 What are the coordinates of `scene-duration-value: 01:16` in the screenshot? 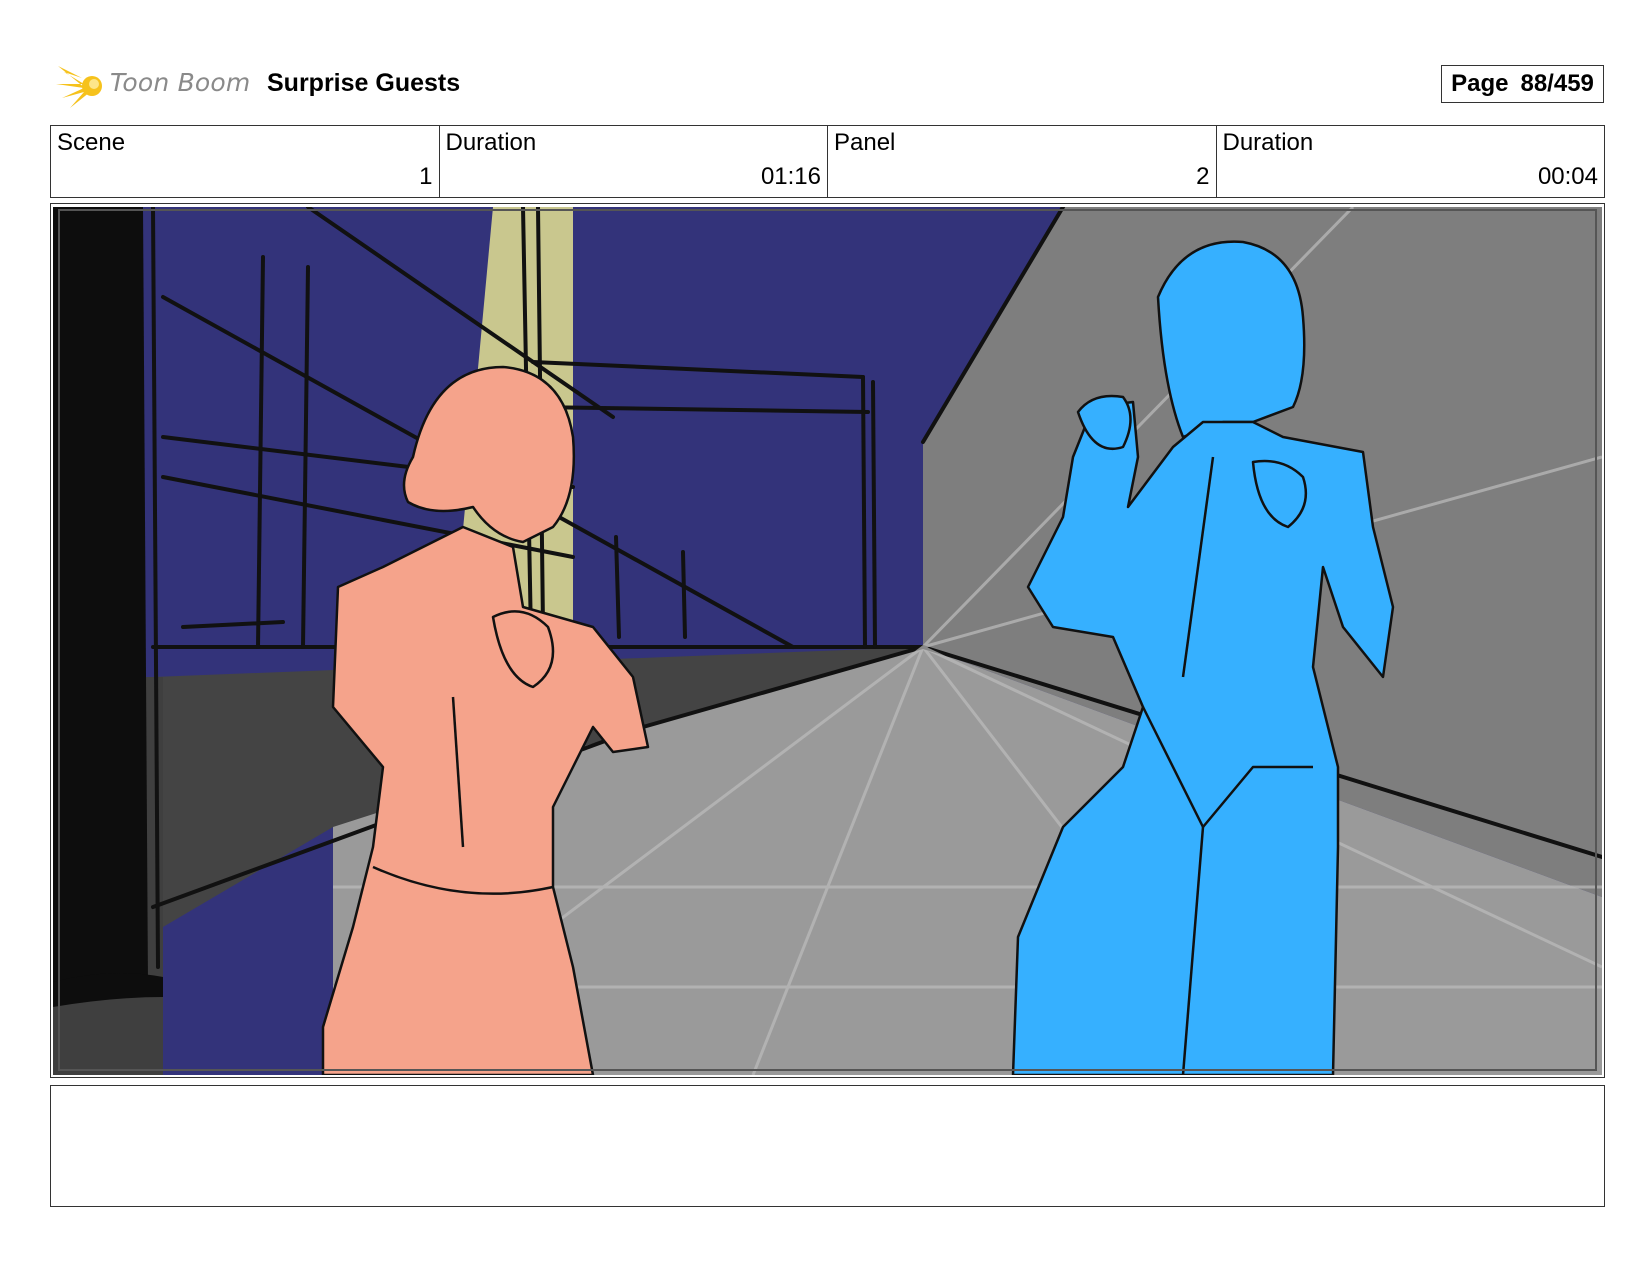 It's located at (790, 176).